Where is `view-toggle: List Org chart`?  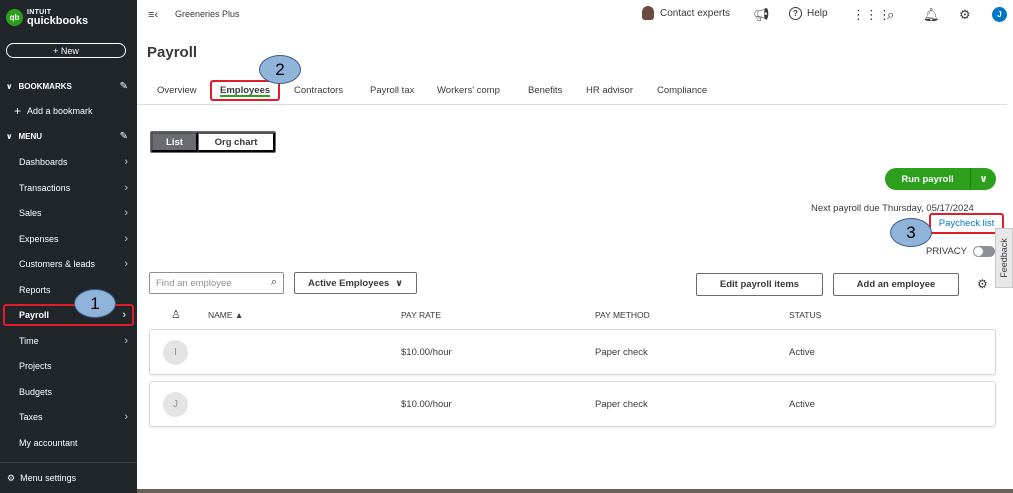 view-toggle: List Org chart is located at coordinates (213, 142).